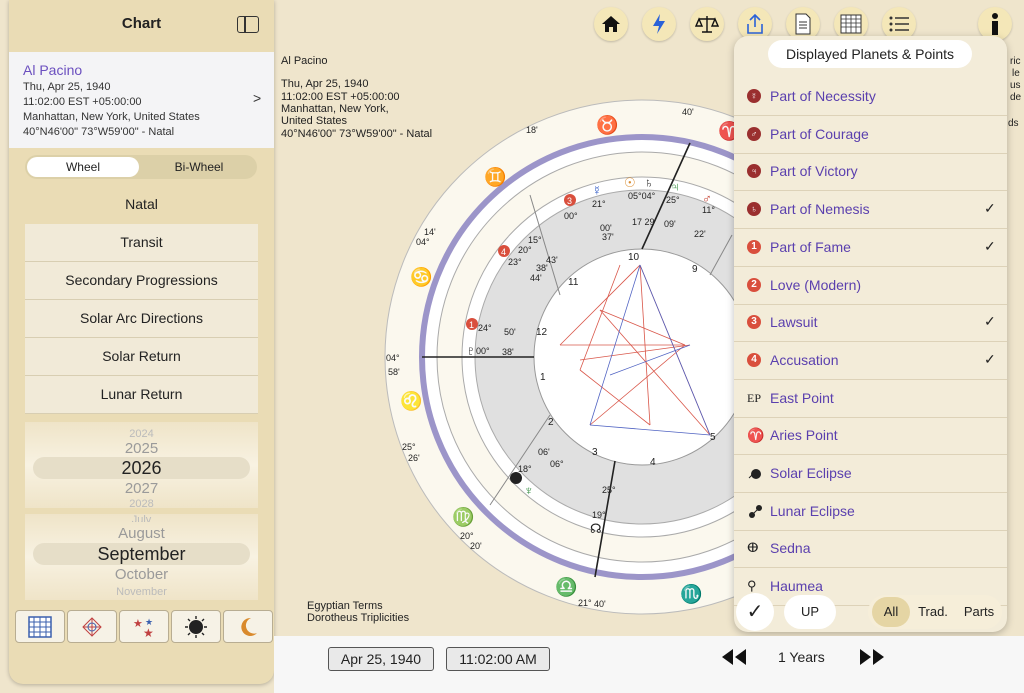  Describe the element at coordinates (257, 98) in the screenshot. I see `chevron-right-icon: >` at that location.